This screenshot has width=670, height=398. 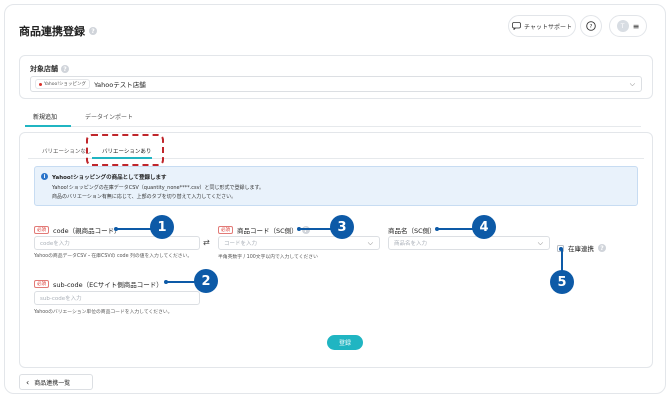 I want to click on sc-name-placeholder: 商品名を入力, so click(x=411, y=244).